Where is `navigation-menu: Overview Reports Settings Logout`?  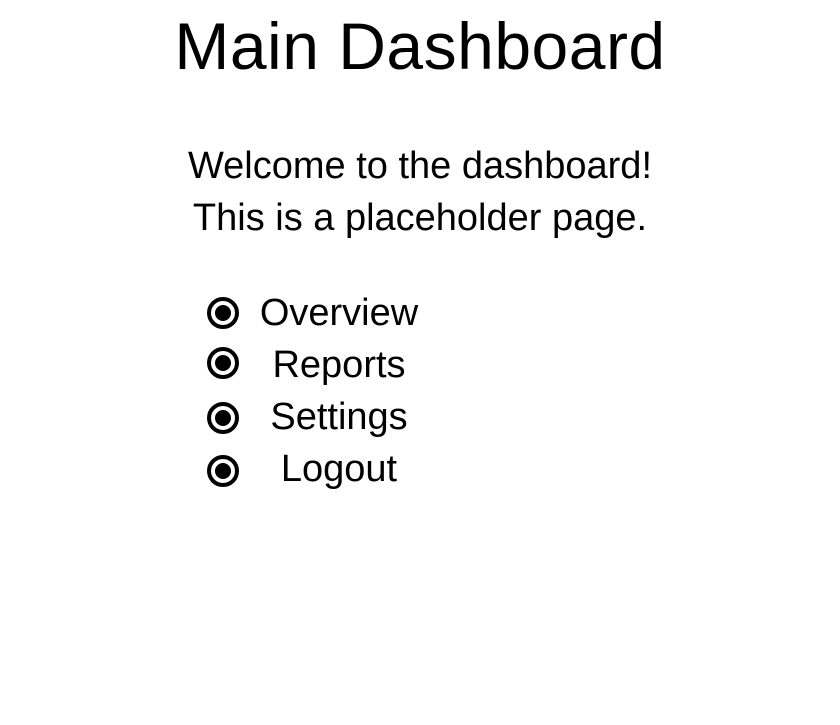
navigation-menu: Overview Reports Settings Logout is located at coordinates (342, 392).